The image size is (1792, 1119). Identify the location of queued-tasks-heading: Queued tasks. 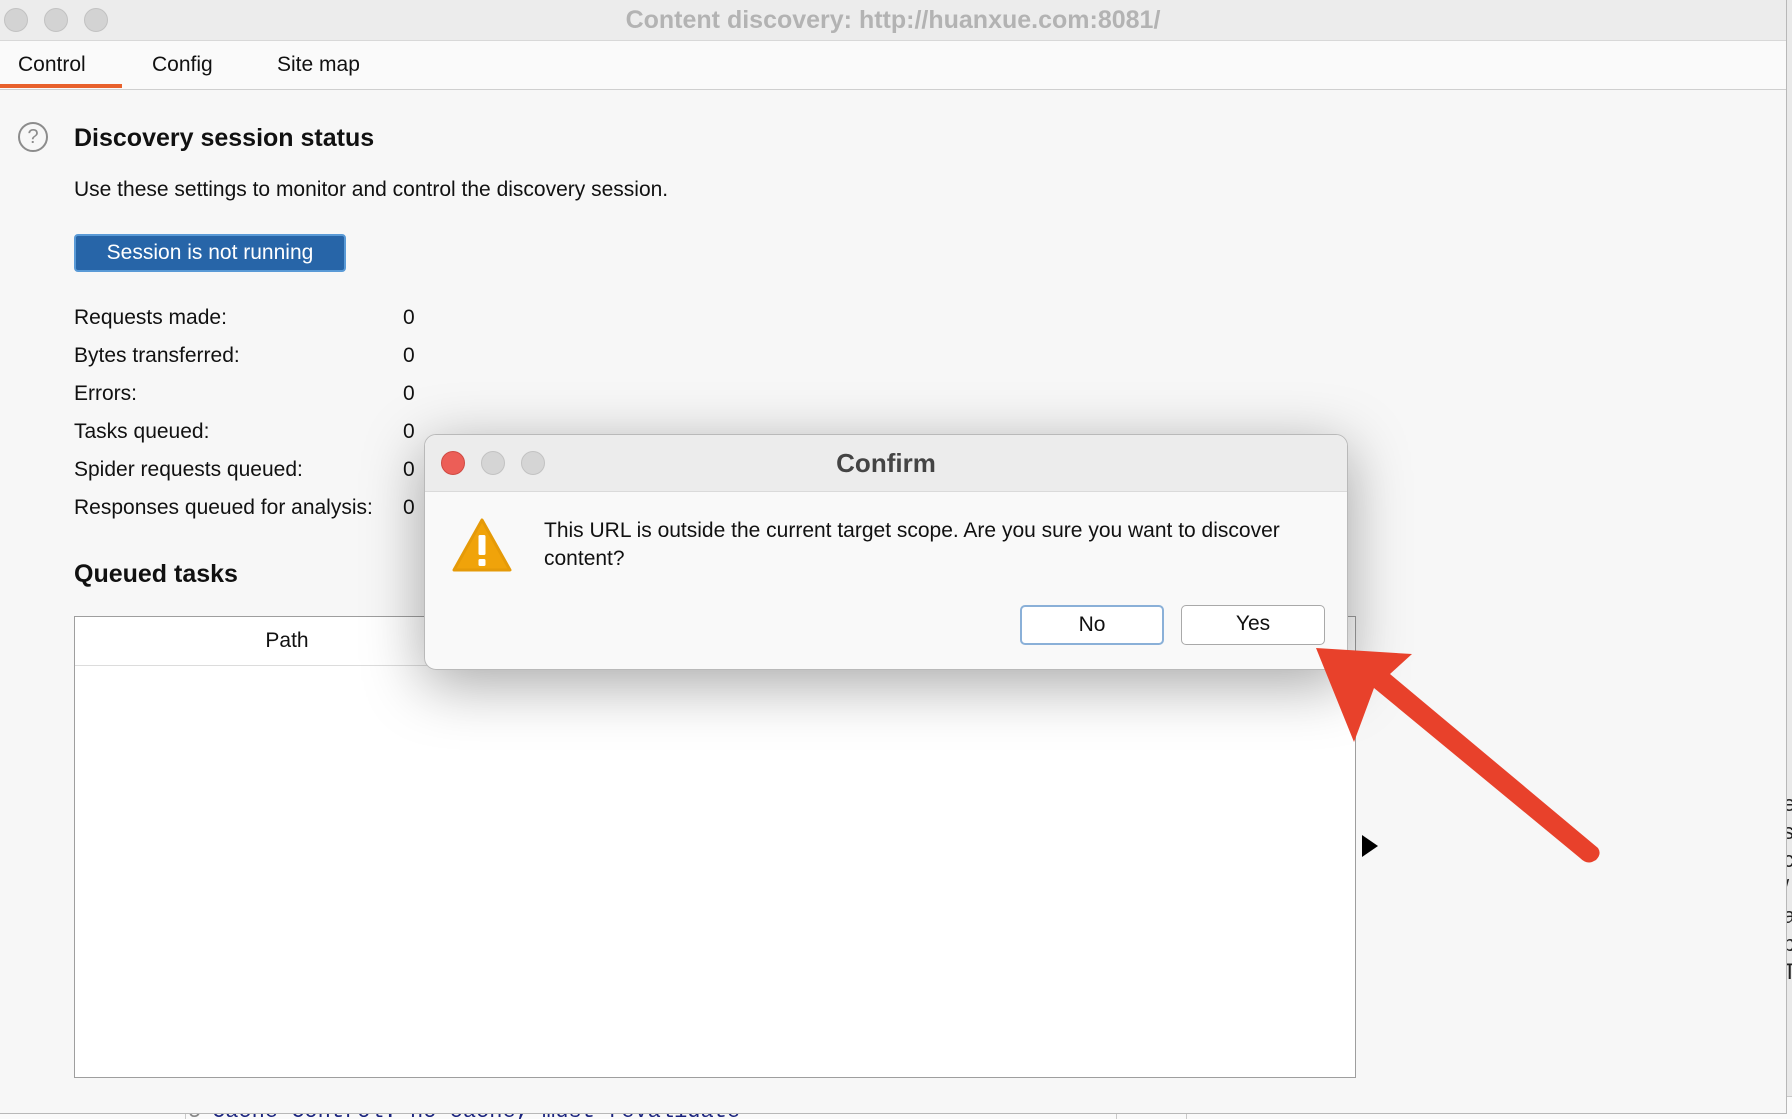
(156, 574).